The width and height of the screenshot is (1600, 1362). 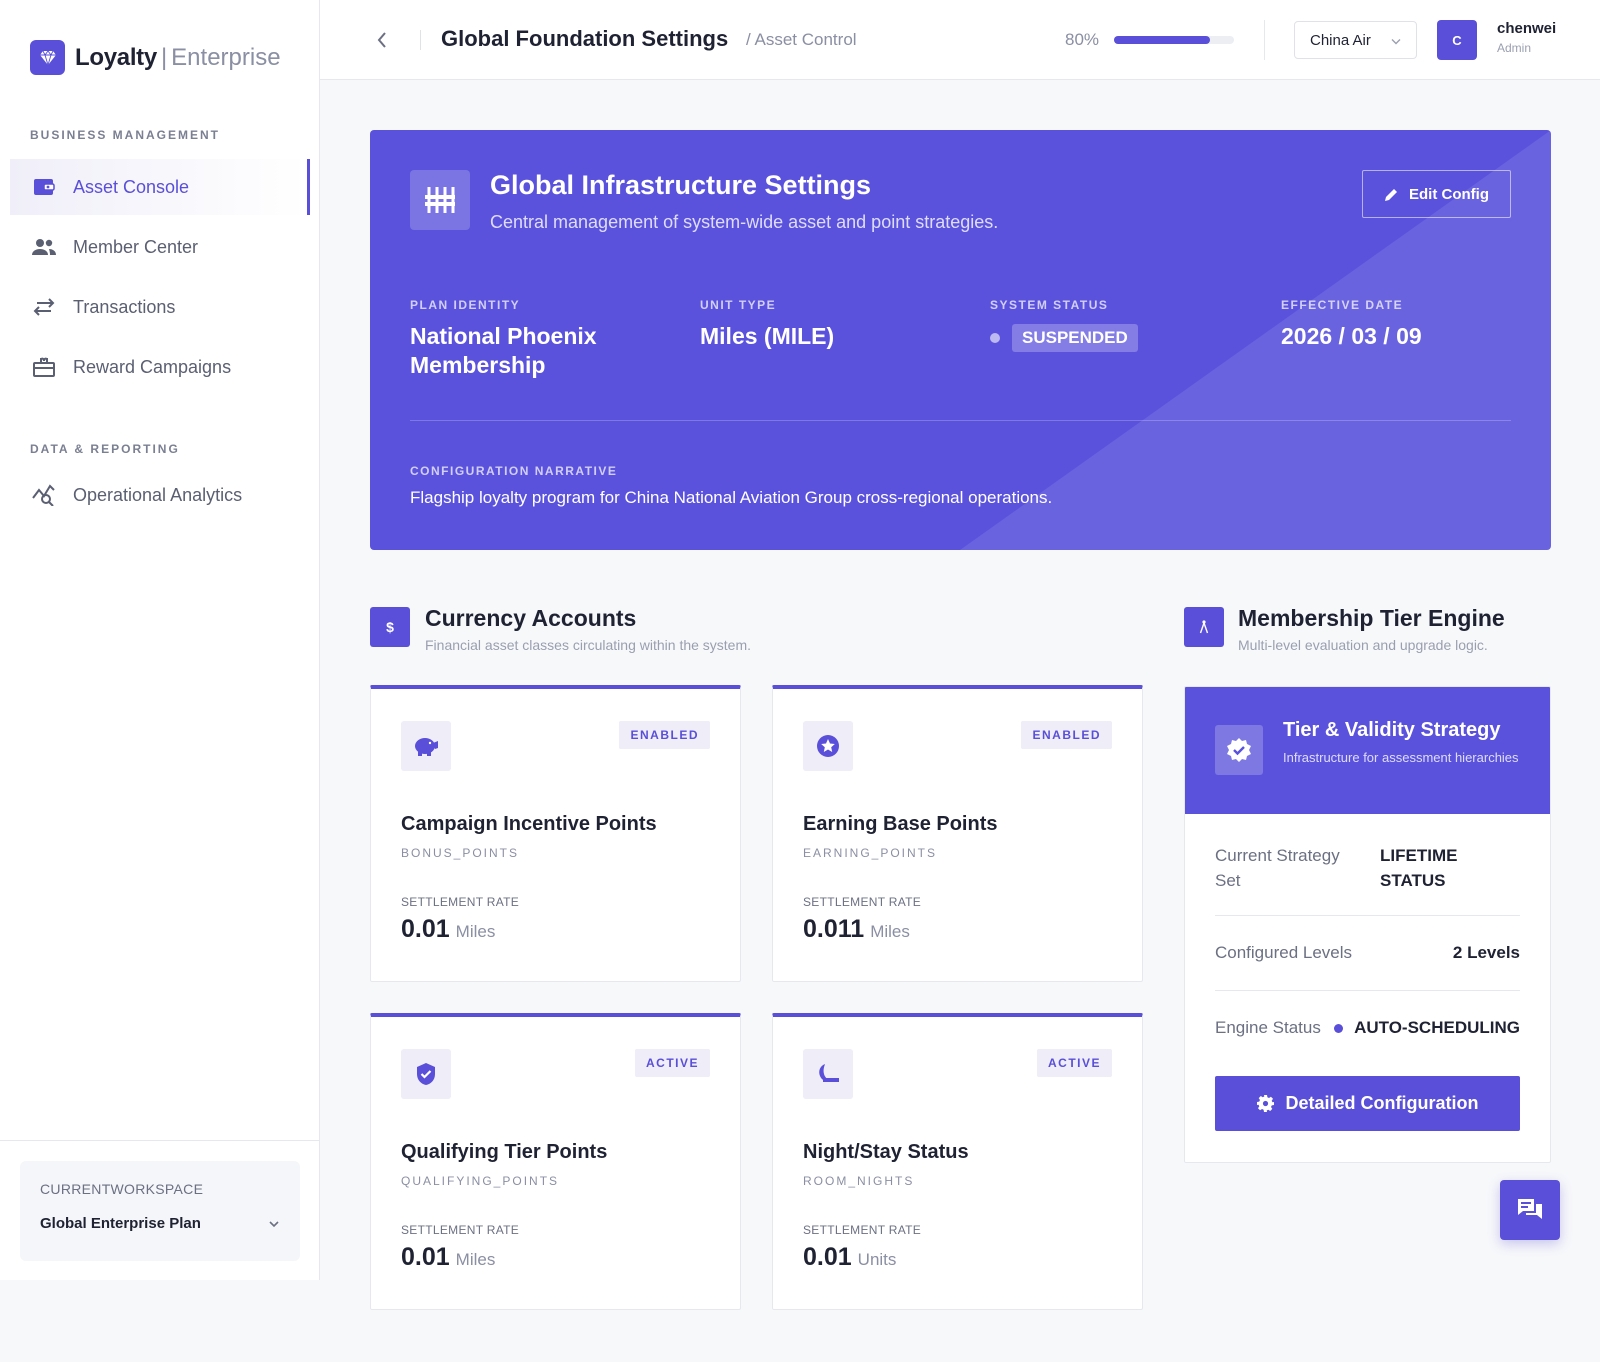 I want to click on sidebar-item-member-center: Member Center, so click(x=160, y=247).